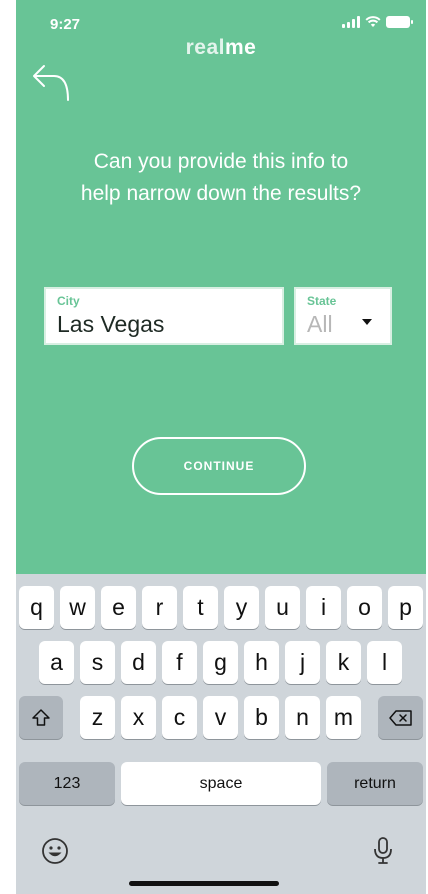 This screenshot has width=428, height=894. What do you see at coordinates (367, 322) in the screenshot?
I see `dropdown-caret-icon` at bounding box center [367, 322].